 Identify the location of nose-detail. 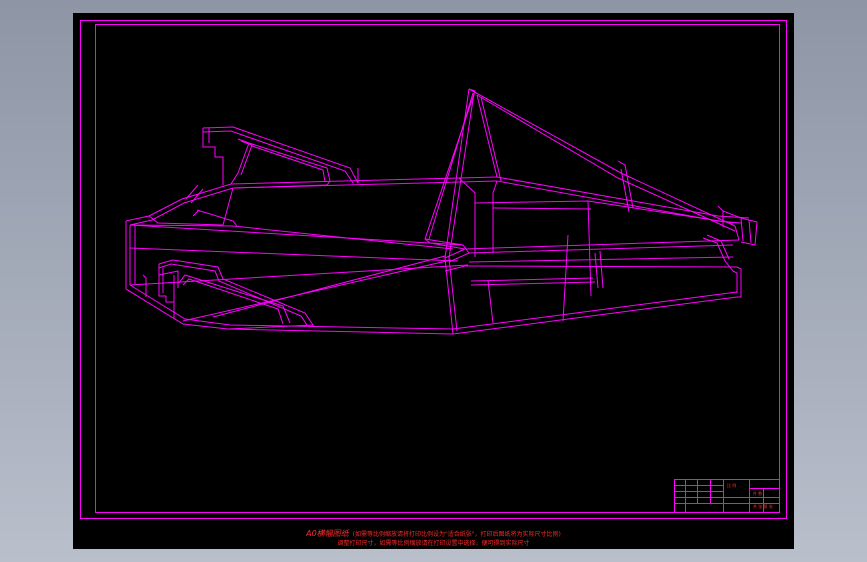
(190, 253).